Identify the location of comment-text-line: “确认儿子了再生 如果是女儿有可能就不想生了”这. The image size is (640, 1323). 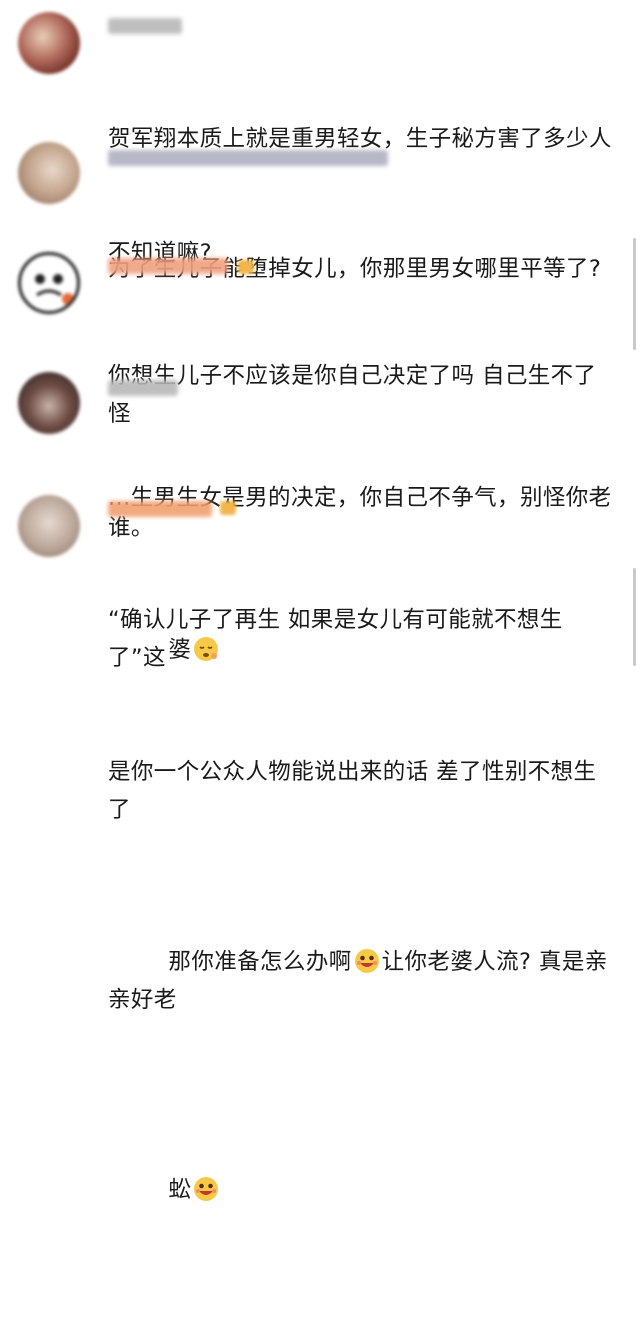
(335, 639).